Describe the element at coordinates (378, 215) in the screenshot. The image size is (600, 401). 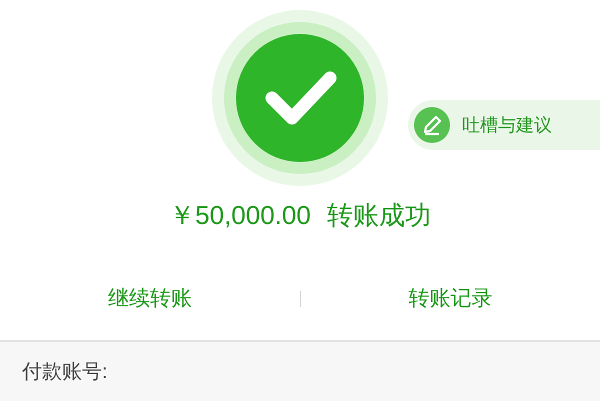
I see `status-text: 转账成功` at that location.